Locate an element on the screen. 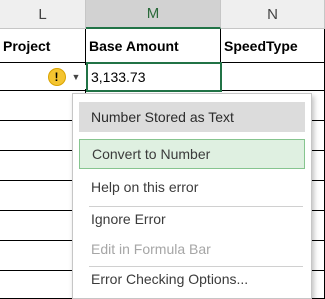 The height and width of the screenshot is (299, 325). cell-speedtype-header: SpeedType is located at coordinates (273, 46).